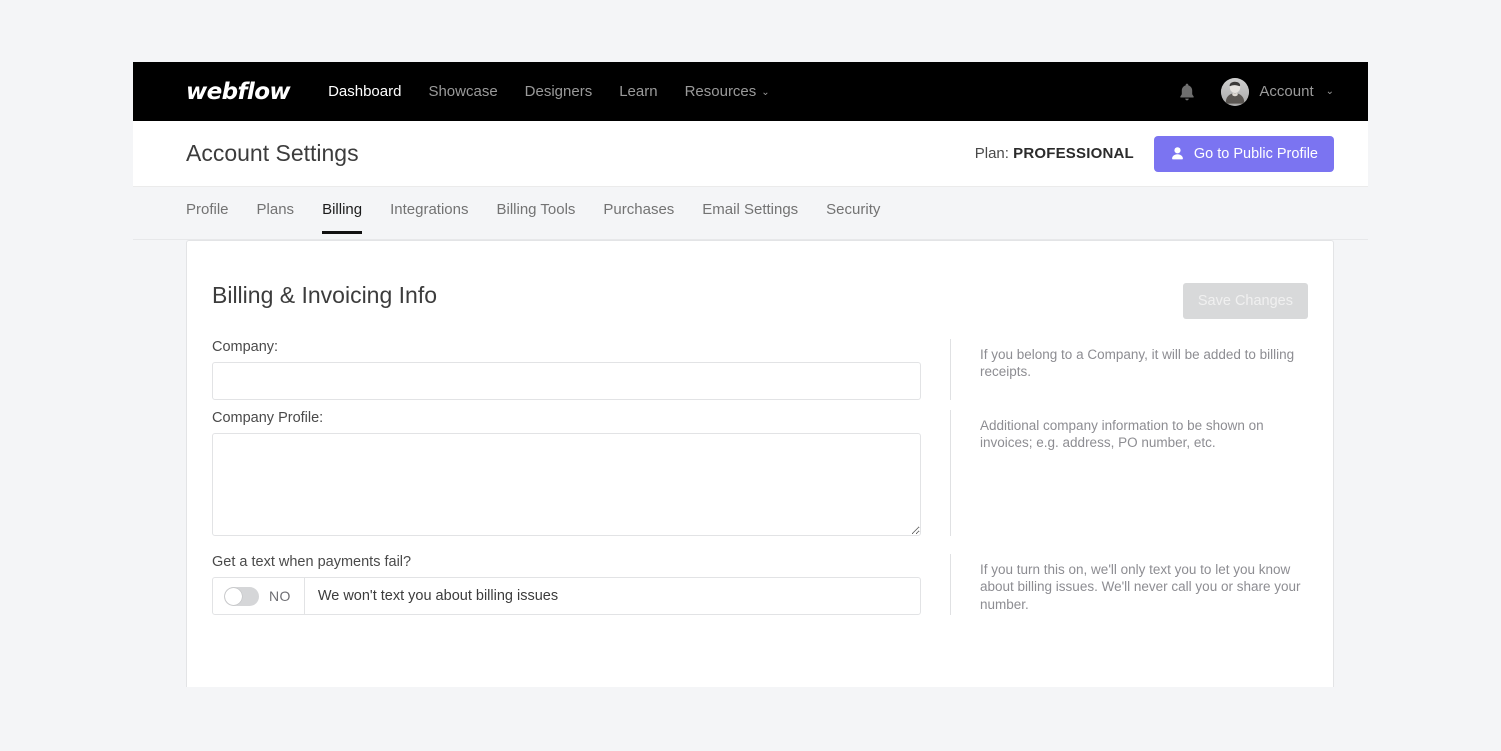 This screenshot has width=1501, height=751. What do you see at coordinates (438, 596) in the screenshot?
I see `text-alerts-message: We won't text you about billing issues` at bounding box center [438, 596].